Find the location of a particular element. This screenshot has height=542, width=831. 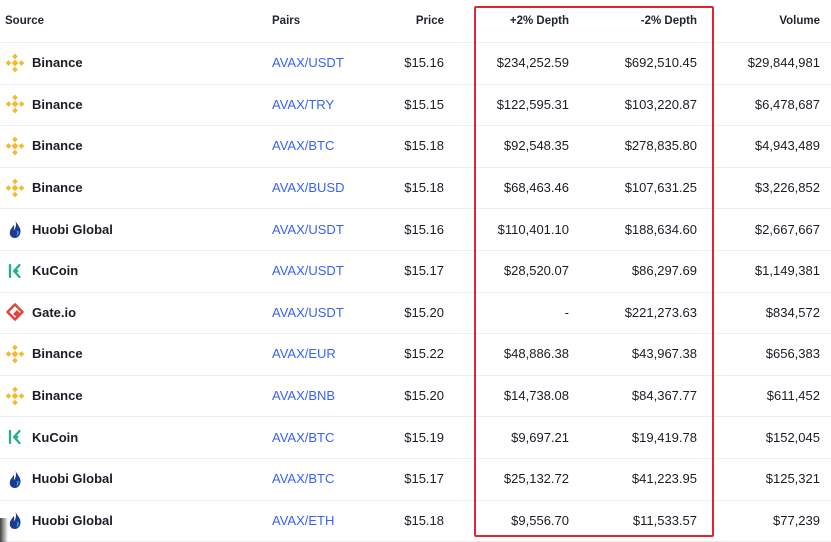

minus-depth-value: $278,835.80 is located at coordinates (660, 146).